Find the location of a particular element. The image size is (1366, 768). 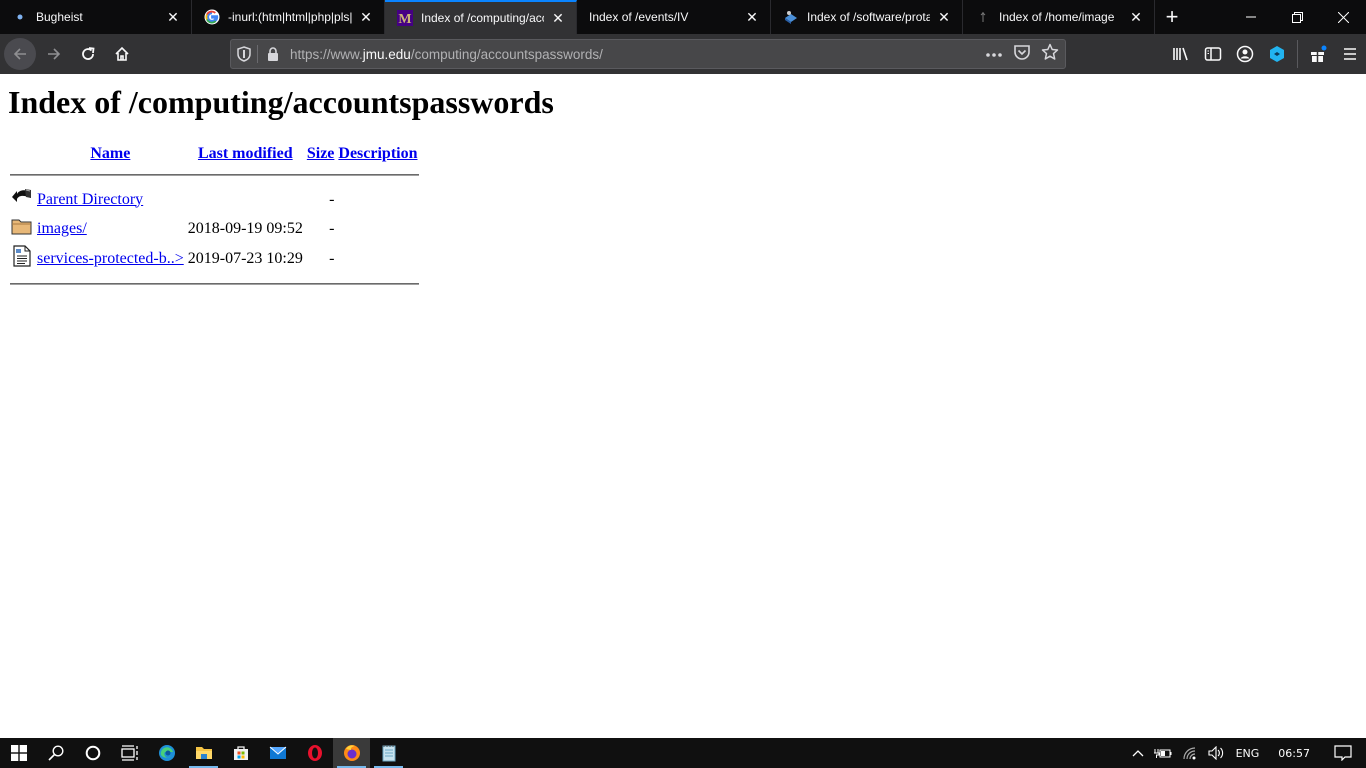

table-header-row: Name Last modified Size Description is located at coordinates (214, 154).